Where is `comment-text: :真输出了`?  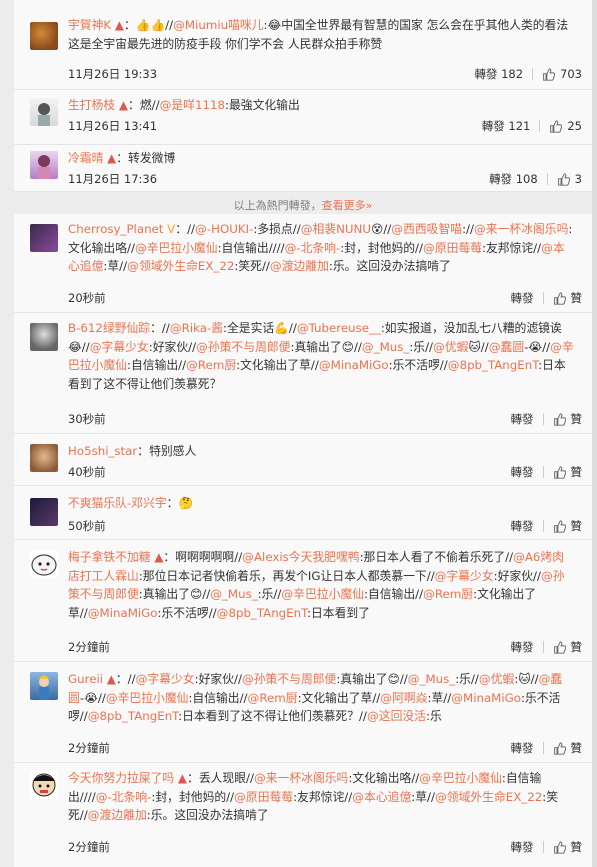 comment-text: :真输出了 is located at coordinates (362, 679).